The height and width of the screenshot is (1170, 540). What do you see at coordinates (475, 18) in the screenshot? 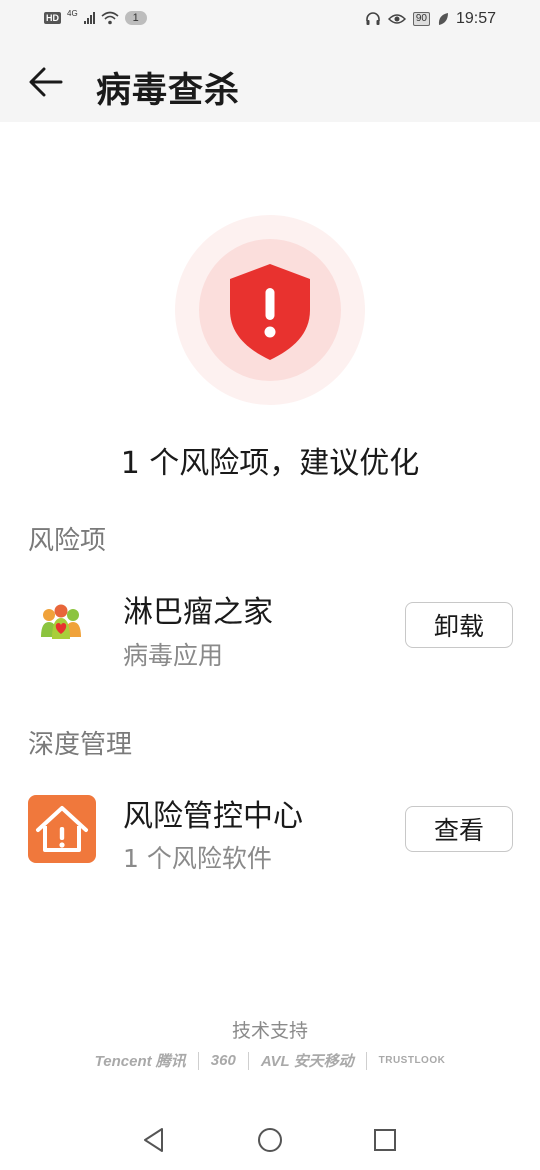
I see `clock: 19:57` at bounding box center [475, 18].